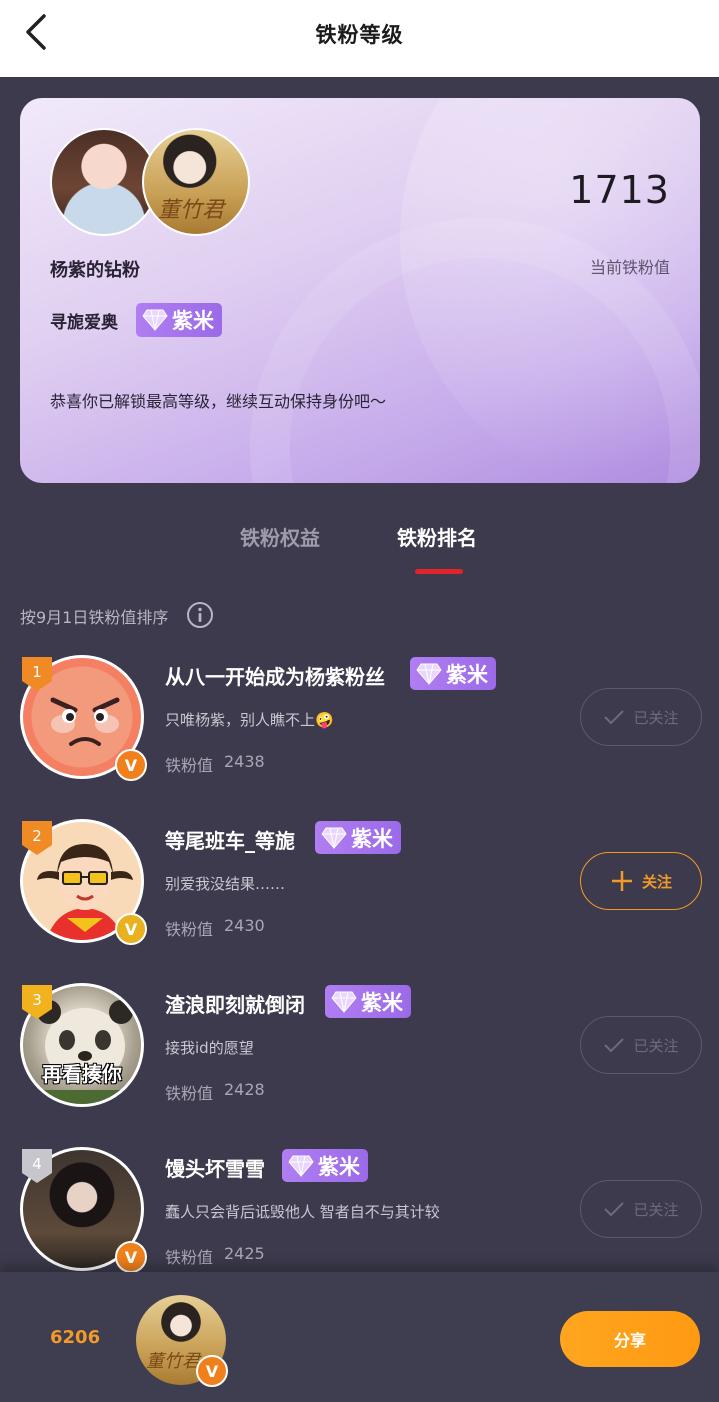  Describe the element at coordinates (244, 1253) in the screenshot. I see `fan-score: 2425` at that location.